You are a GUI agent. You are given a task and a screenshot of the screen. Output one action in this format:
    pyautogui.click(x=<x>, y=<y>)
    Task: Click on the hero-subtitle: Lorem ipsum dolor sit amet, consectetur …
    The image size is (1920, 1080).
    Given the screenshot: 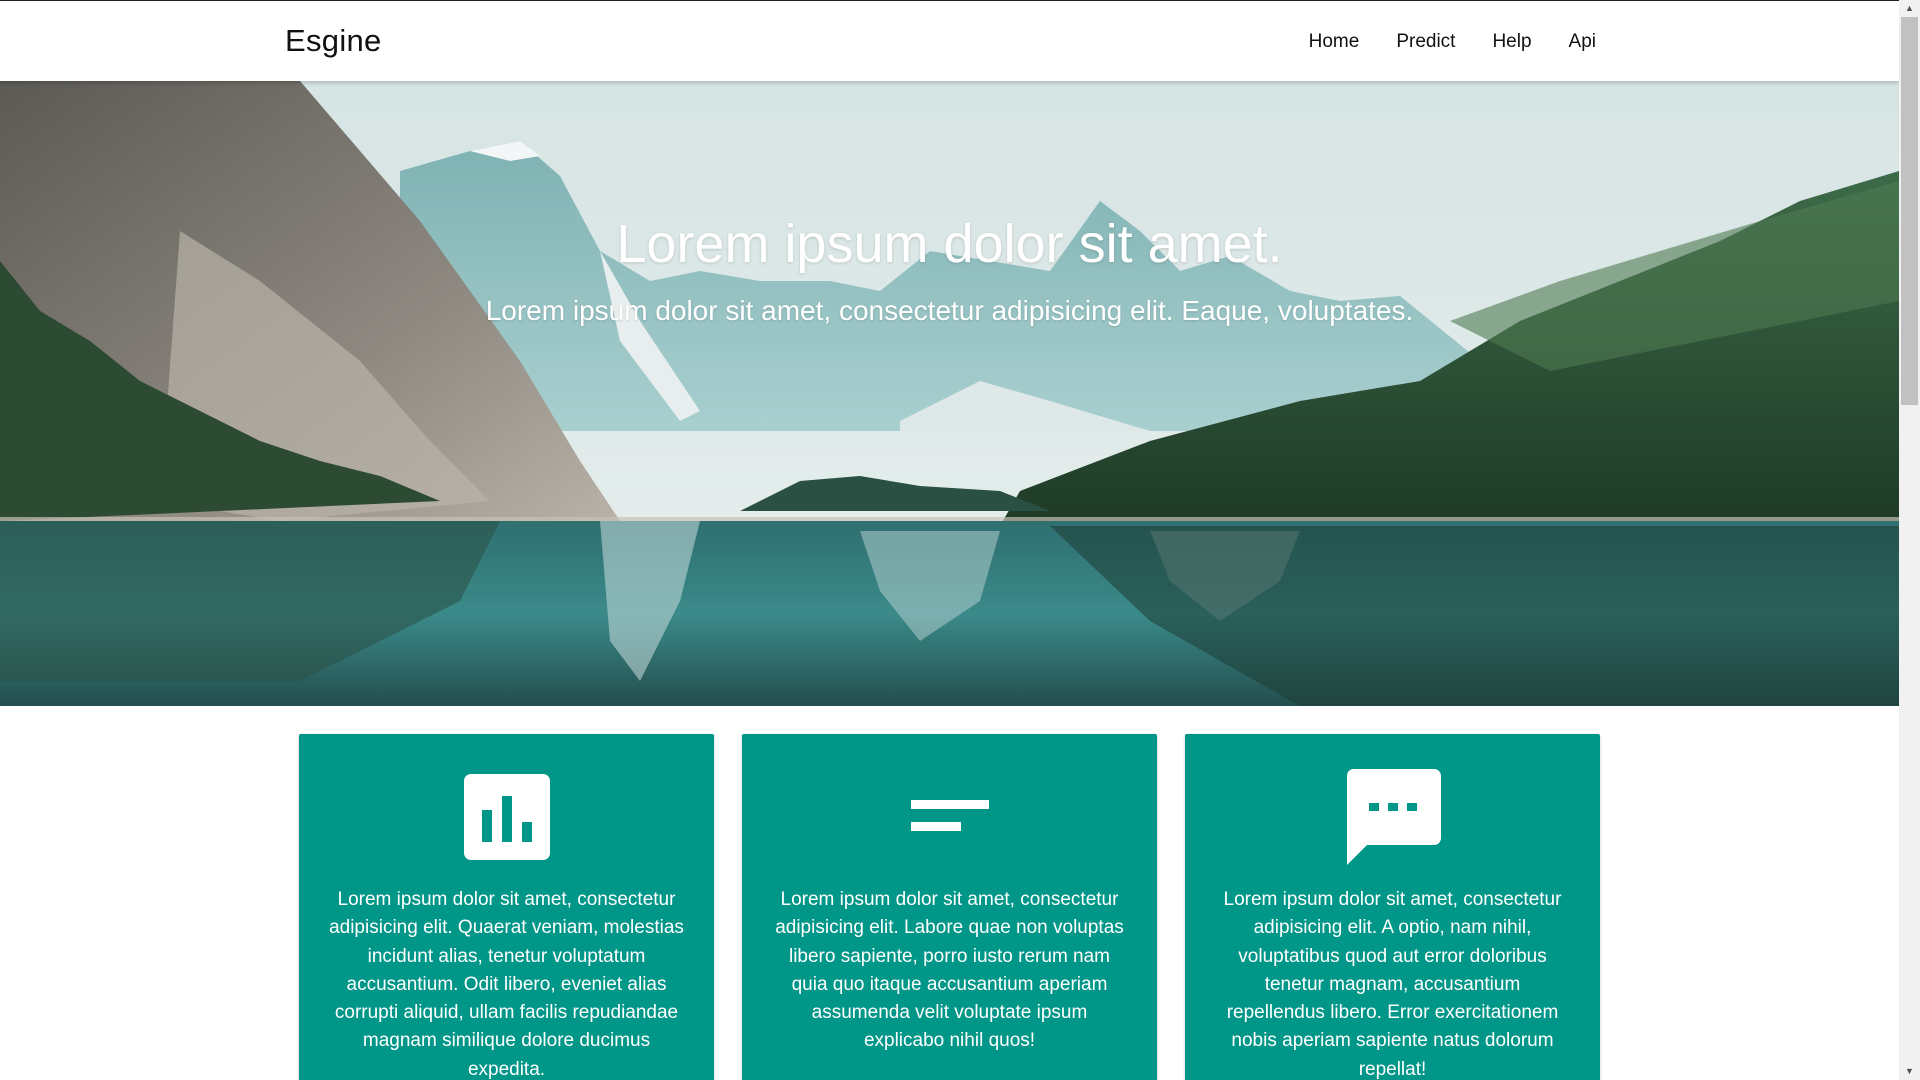 What is the action you would take?
    pyautogui.click(x=949, y=310)
    